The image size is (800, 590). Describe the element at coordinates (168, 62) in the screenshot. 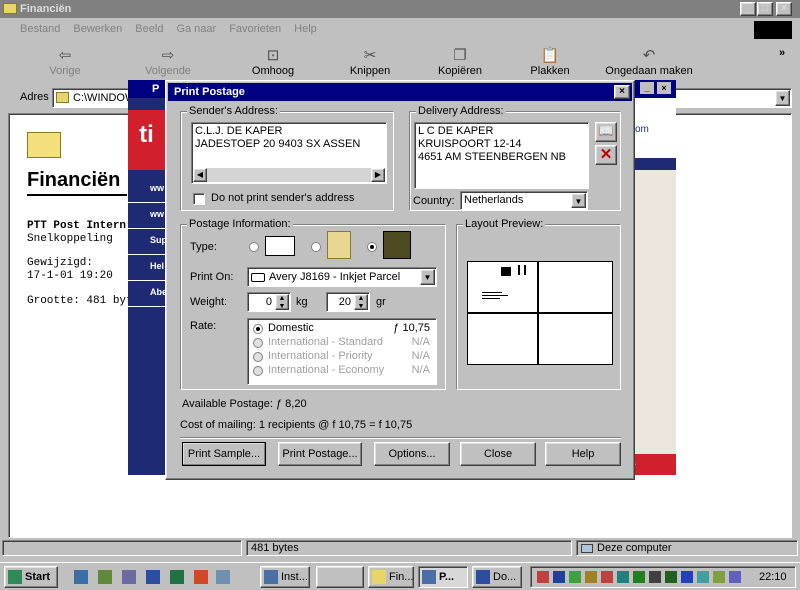

I see `forward-button: ⇨ Volgende` at that location.